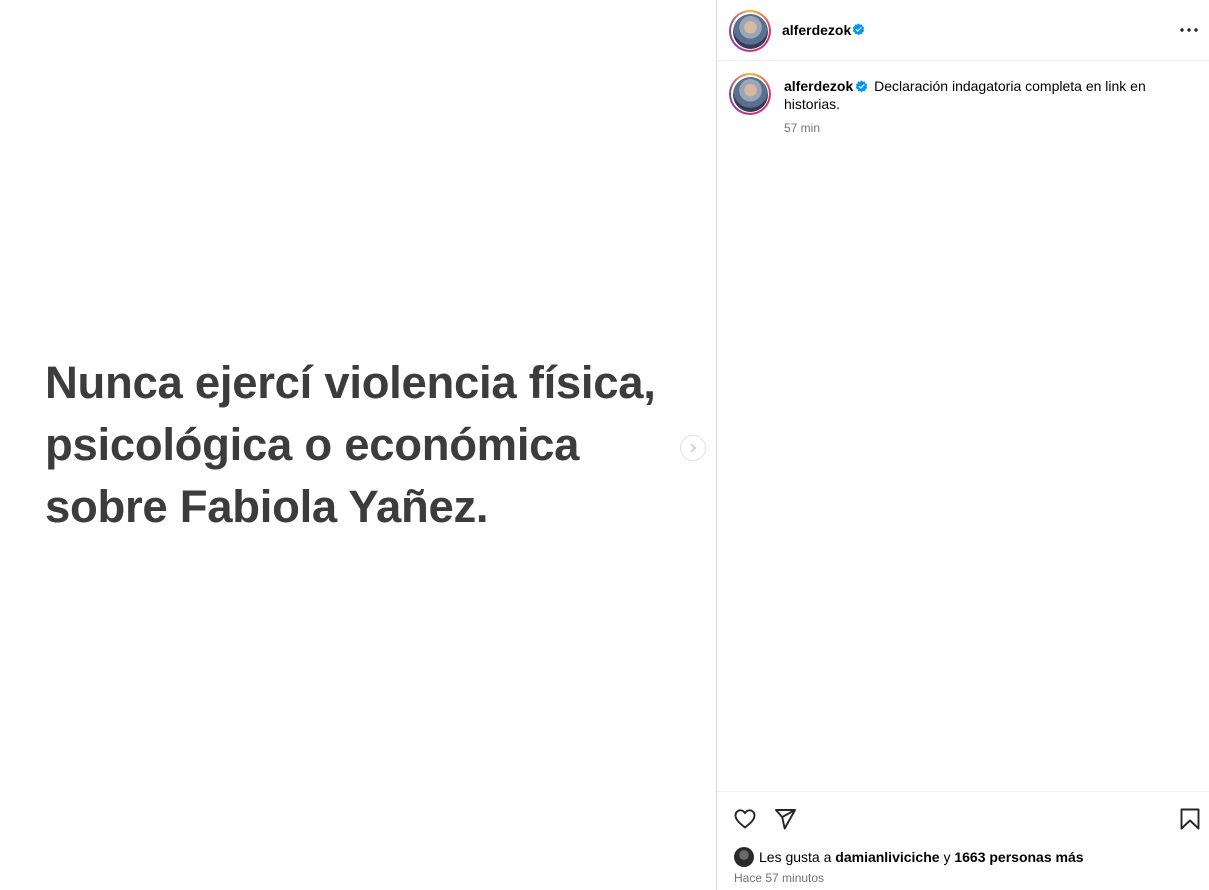  What do you see at coordinates (750, 94) in the screenshot?
I see `caption-avatar` at bounding box center [750, 94].